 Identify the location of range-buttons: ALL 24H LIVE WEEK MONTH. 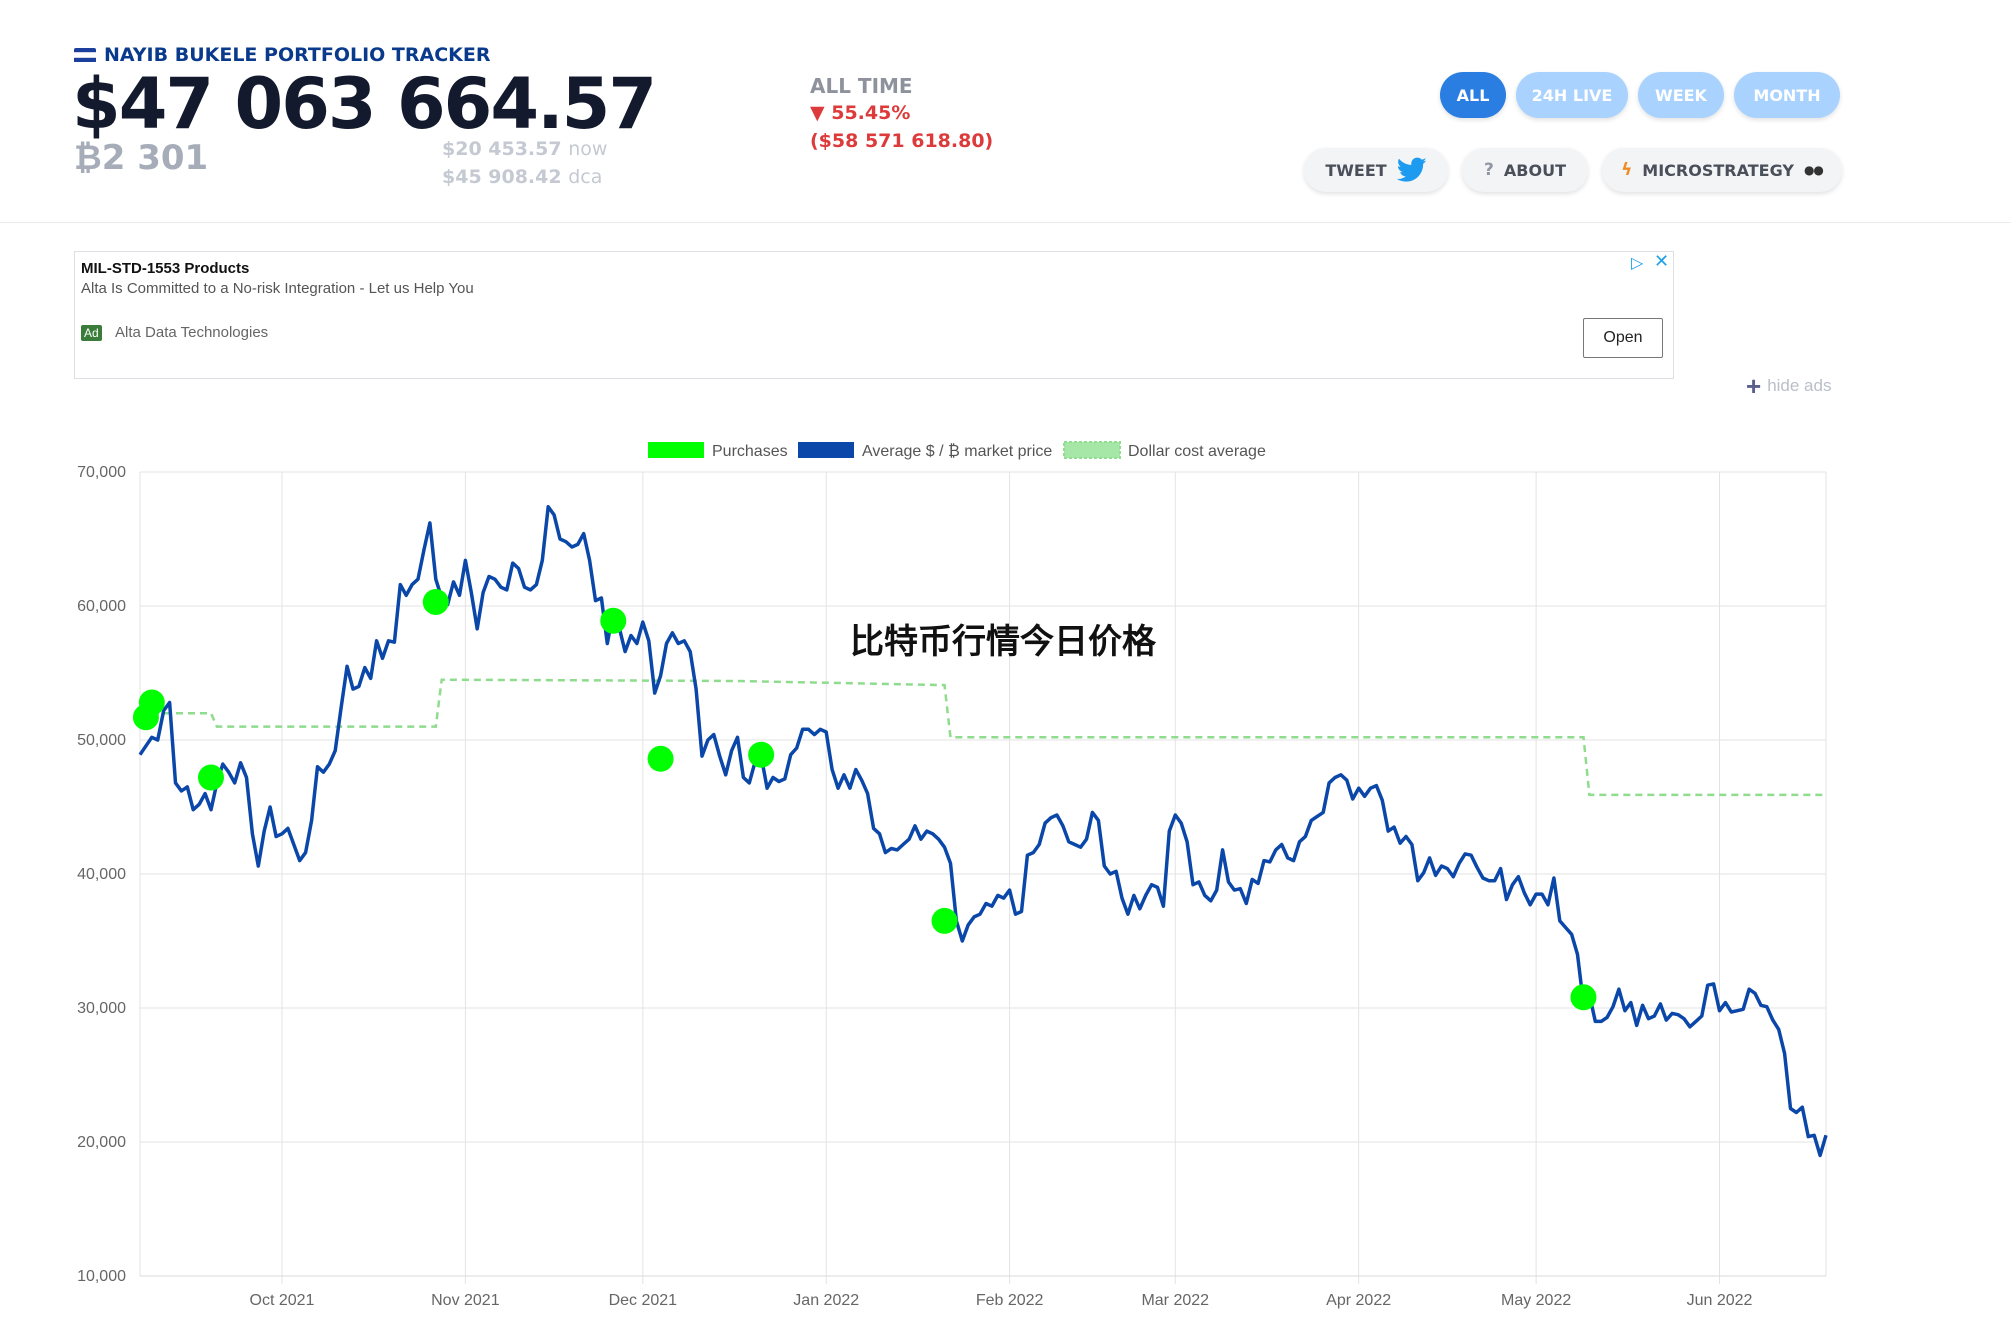
(1640, 95).